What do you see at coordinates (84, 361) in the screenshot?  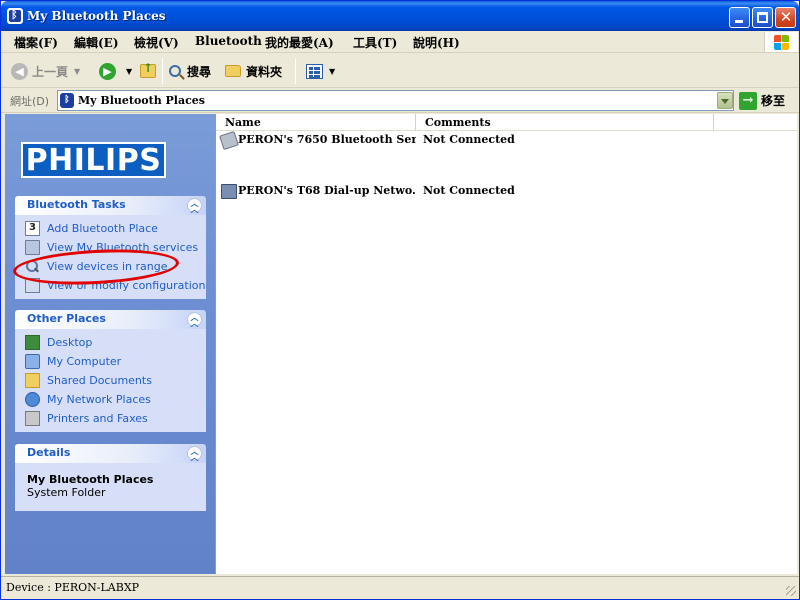 I see `place-label: My Computer` at bounding box center [84, 361].